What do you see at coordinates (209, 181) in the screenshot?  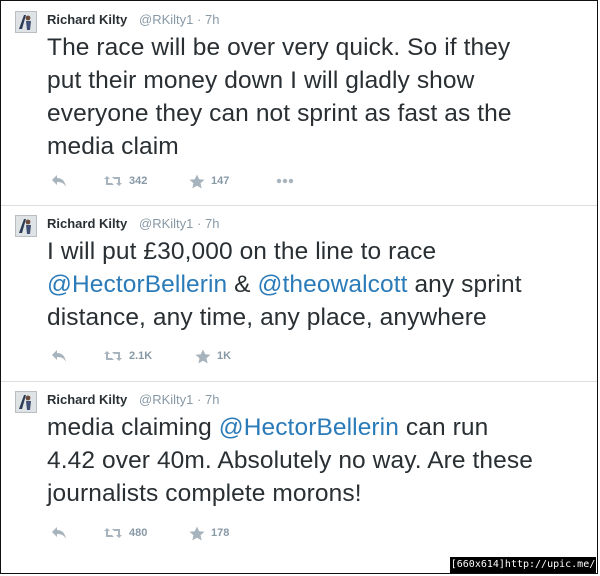 I see `favorite-button: 147` at bounding box center [209, 181].